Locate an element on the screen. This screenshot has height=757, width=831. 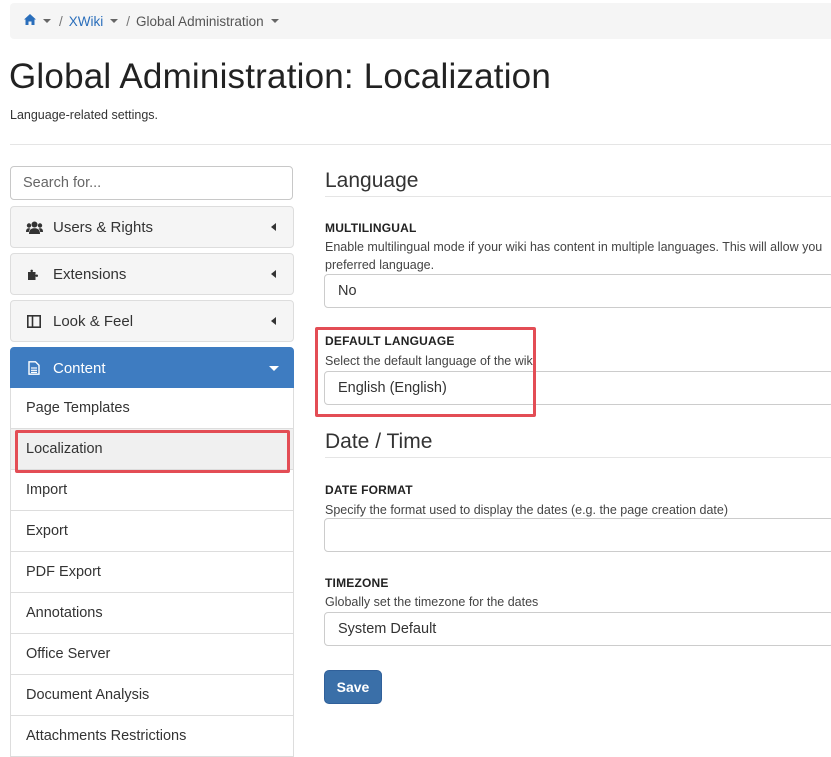
section-title-date-time: Date / Time is located at coordinates (379, 441).